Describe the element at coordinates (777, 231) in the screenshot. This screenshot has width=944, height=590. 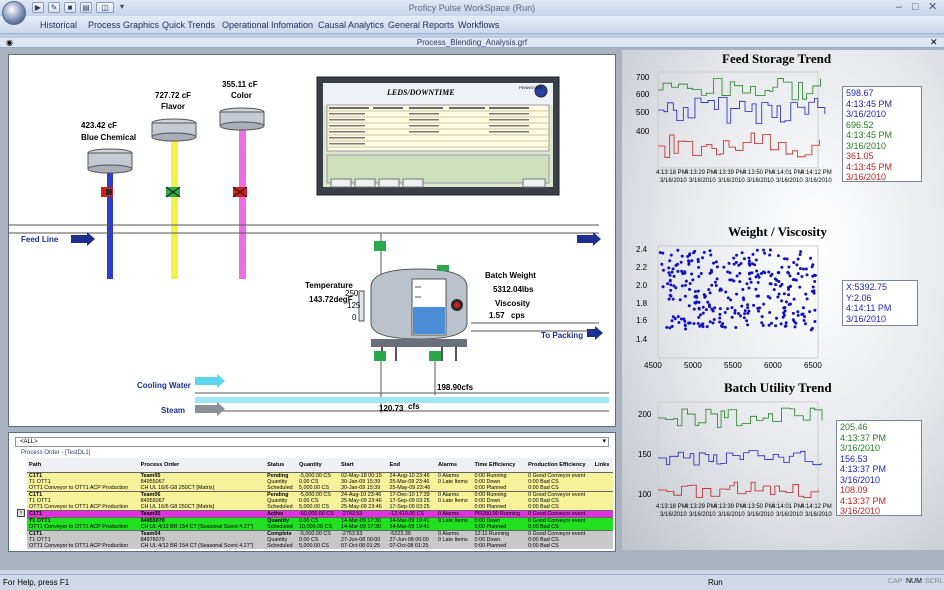
I see `weight-viscosity-title: Weight / Viscosity` at that location.